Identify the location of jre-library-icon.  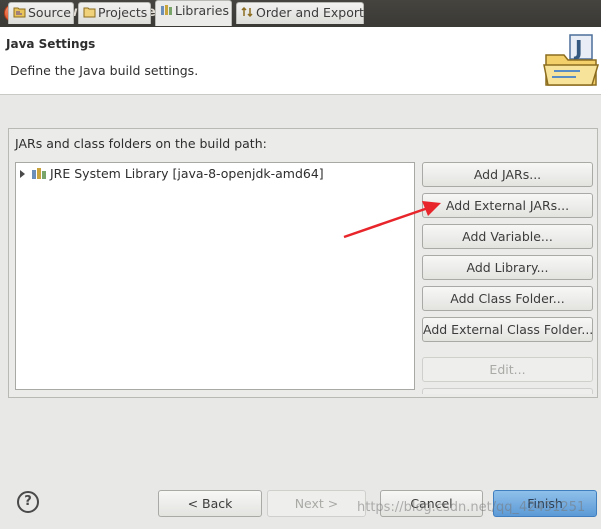
(39, 173).